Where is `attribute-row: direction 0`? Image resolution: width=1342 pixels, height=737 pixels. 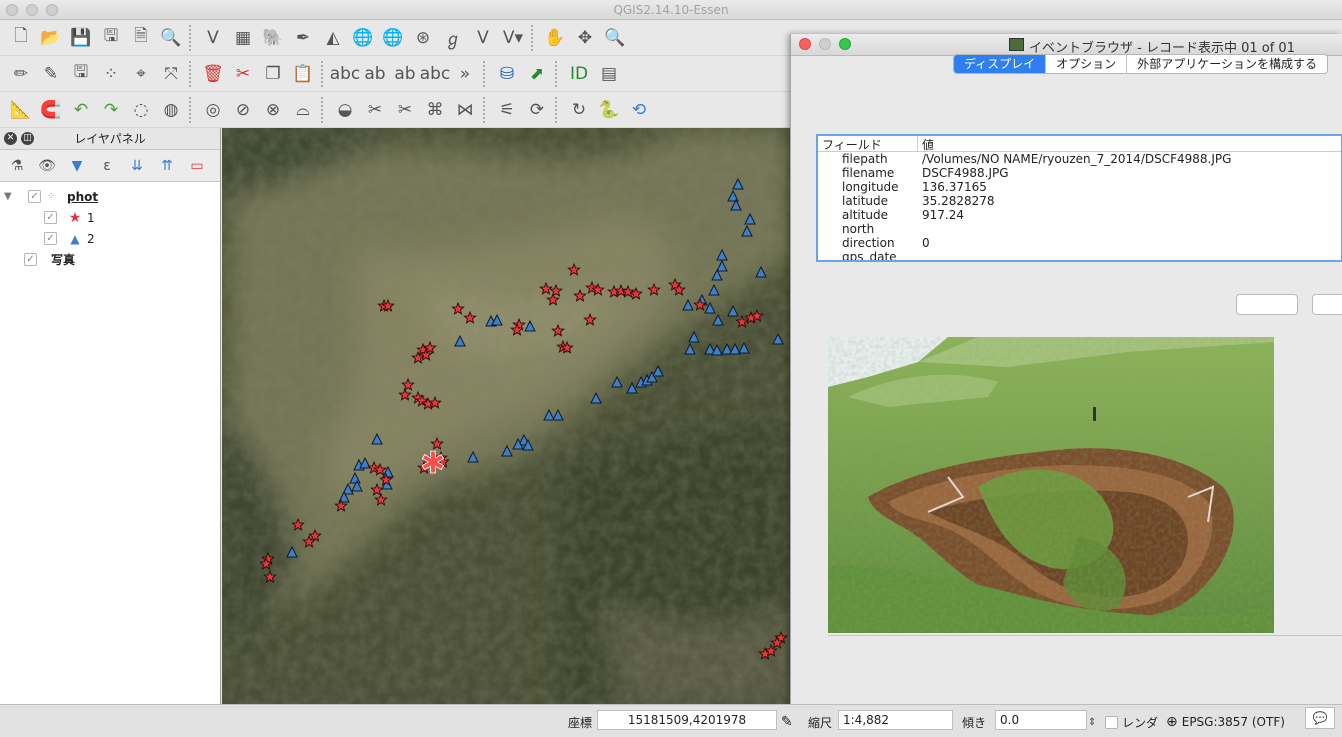 attribute-row: direction 0 is located at coordinates (1079, 243).